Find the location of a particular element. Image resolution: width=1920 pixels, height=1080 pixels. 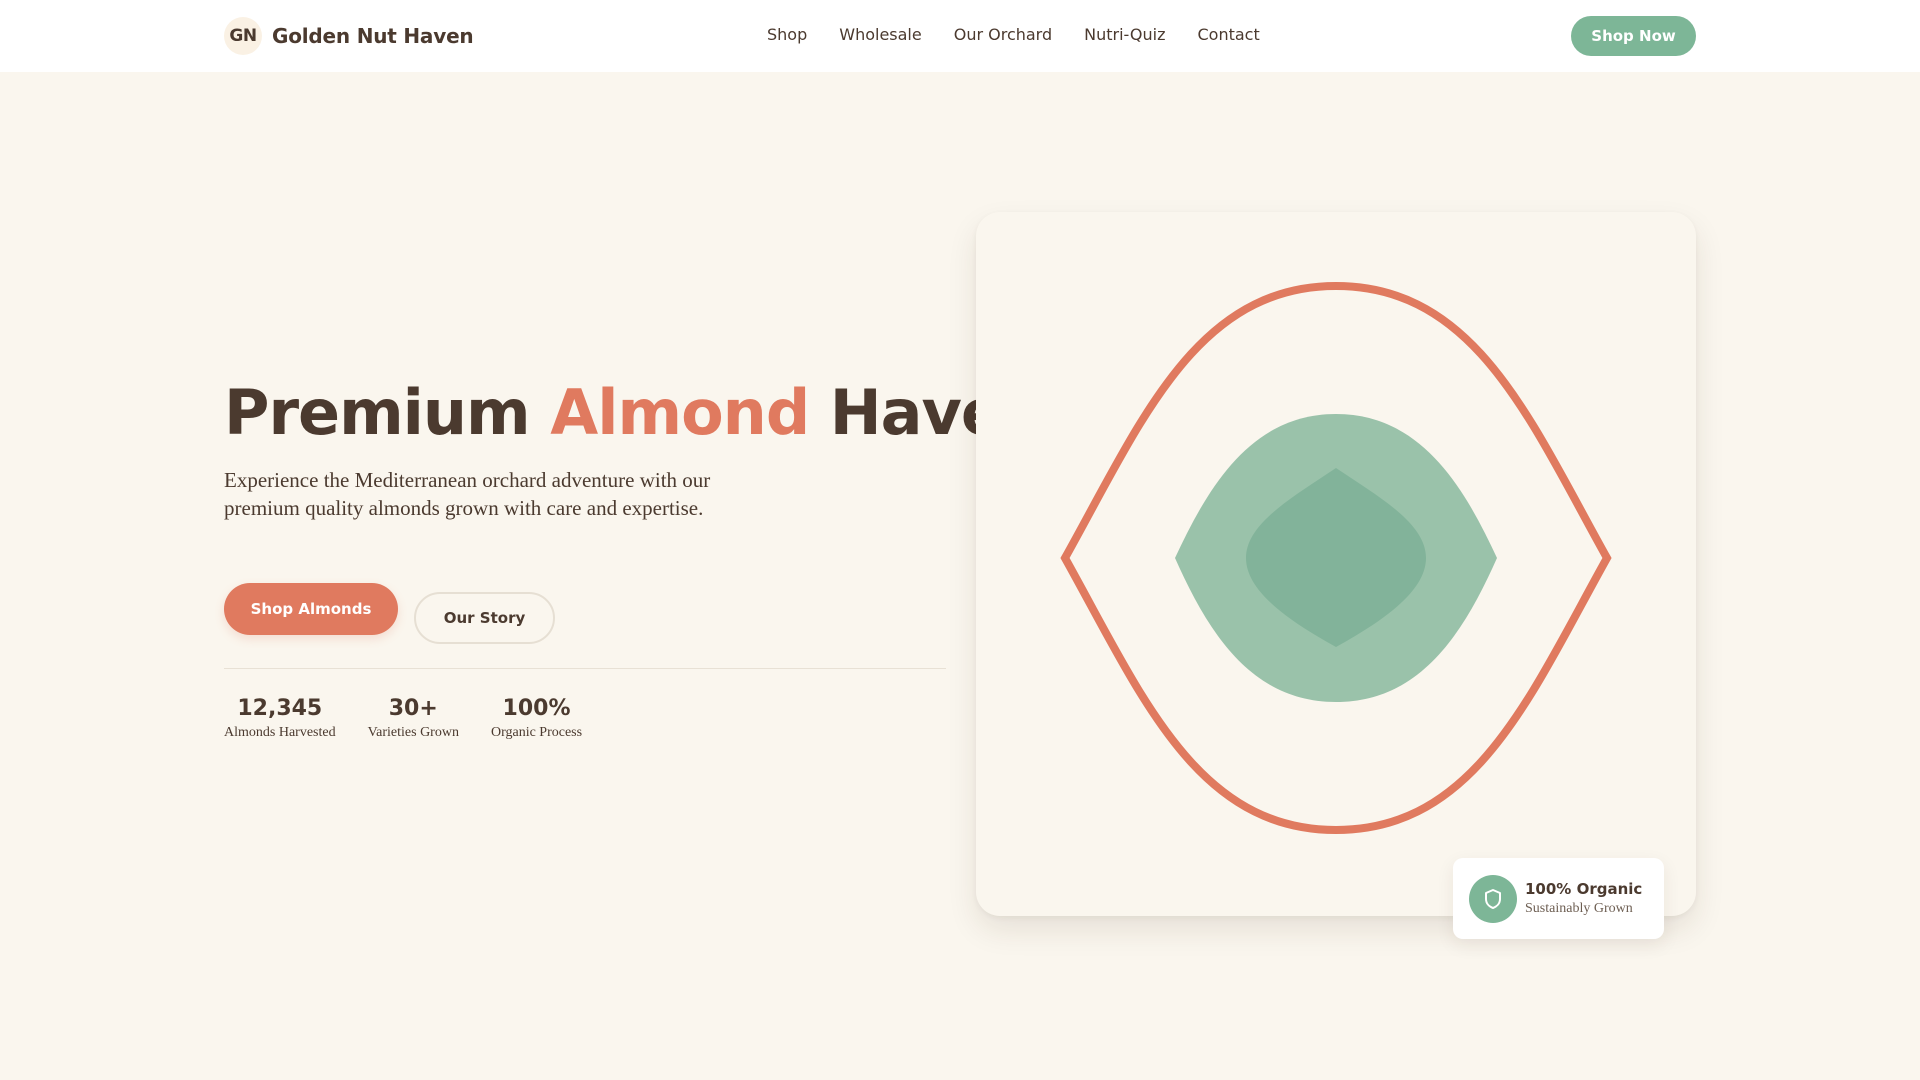

stat-organic-process: 100% Organic Process is located at coordinates (536, 718).